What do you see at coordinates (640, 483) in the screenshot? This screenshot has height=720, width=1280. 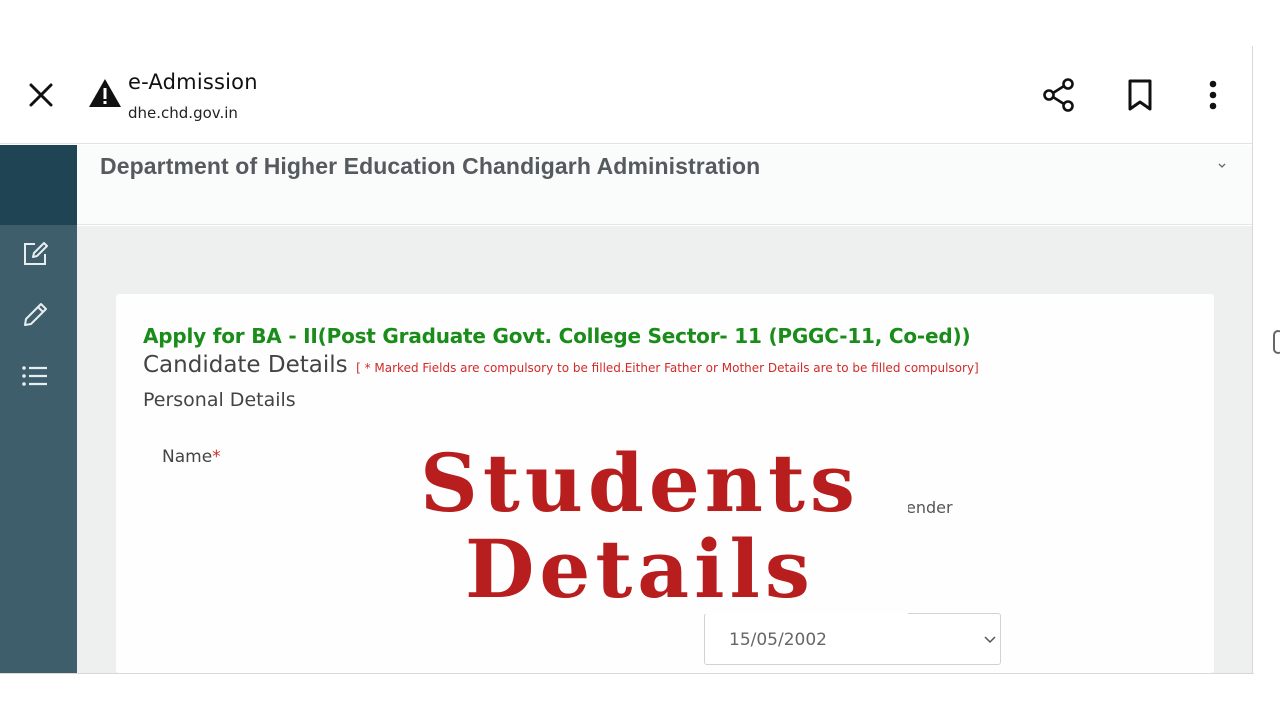 I see `overlay-line-1: Students` at bounding box center [640, 483].